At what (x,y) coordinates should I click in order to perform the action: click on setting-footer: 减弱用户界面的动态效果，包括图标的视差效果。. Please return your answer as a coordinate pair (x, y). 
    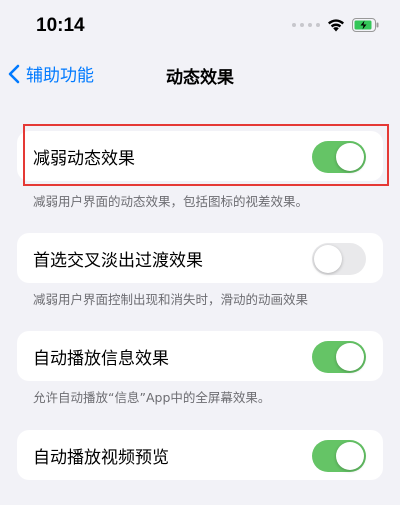
    Looking at the image, I should click on (171, 201).